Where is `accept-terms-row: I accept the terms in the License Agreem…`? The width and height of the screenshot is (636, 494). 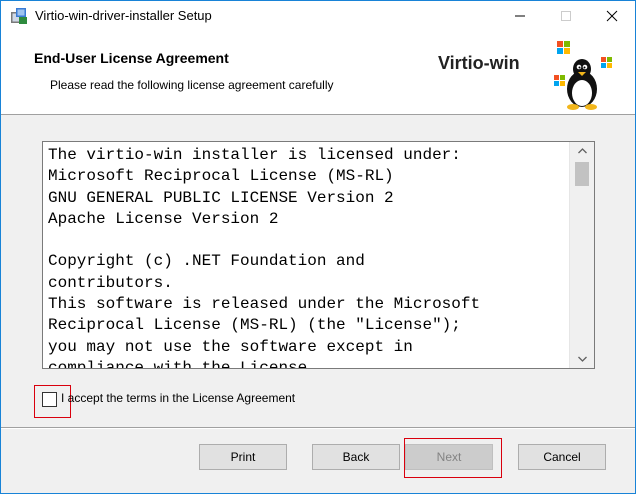 accept-terms-row: I accept the terms in the License Agreem… is located at coordinates (194, 402).